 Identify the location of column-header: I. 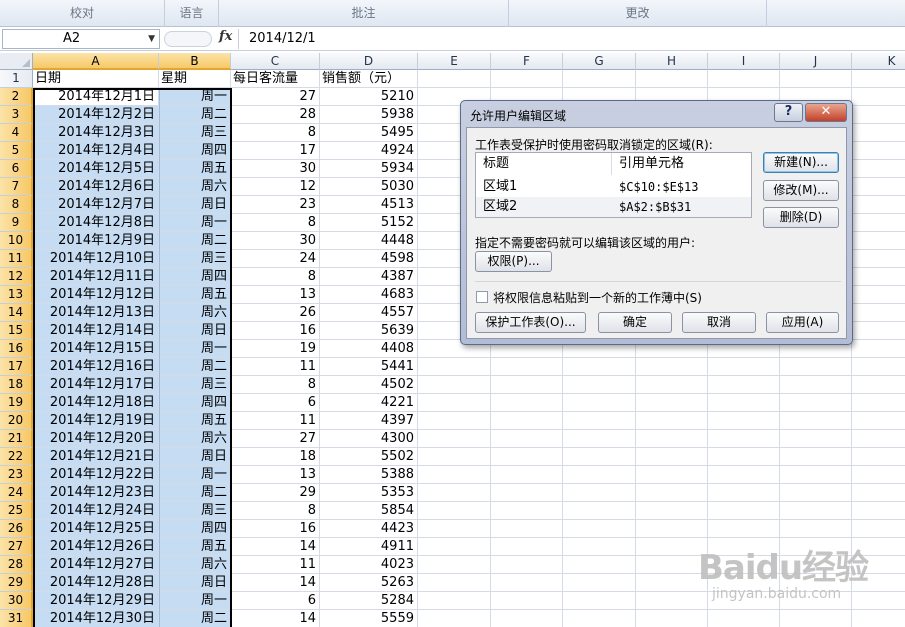
(744, 61).